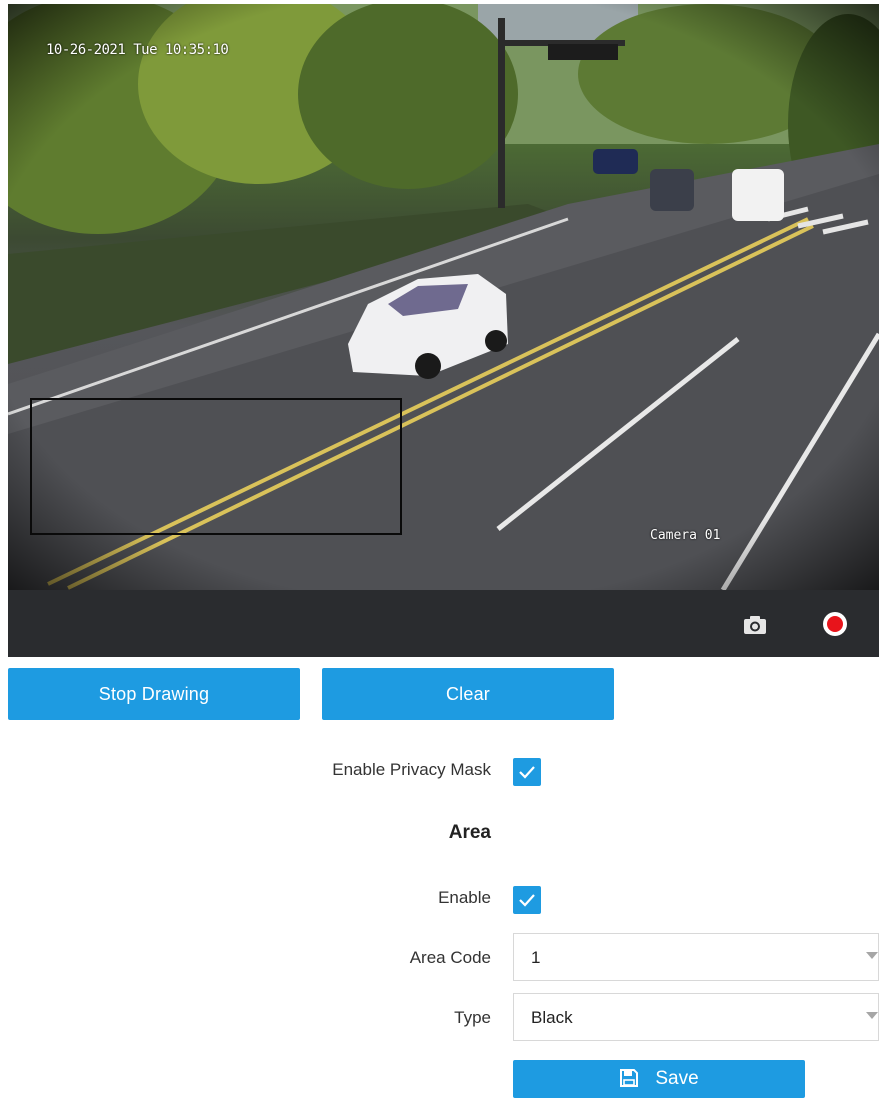  I want to click on stop-drawing-button: Stop Drawing, so click(154, 694).